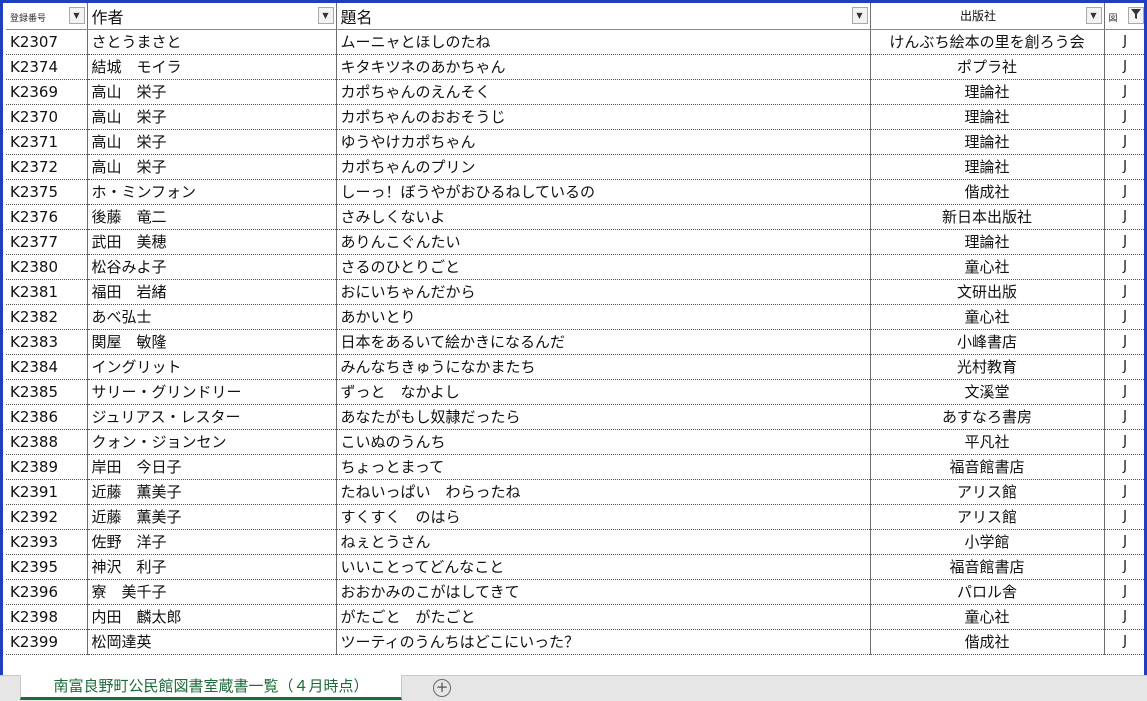 This screenshot has height=701, width=1147. What do you see at coordinates (47, 217) in the screenshot?
I see `cell-registration-number: K2376` at bounding box center [47, 217].